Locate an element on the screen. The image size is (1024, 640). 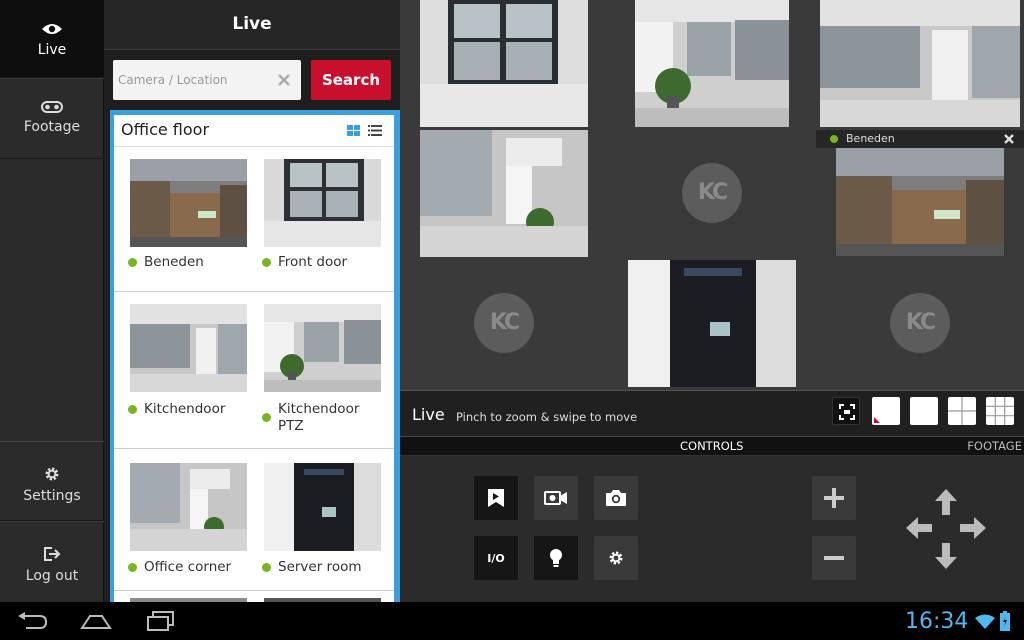
snapshot-button is located at coordinates (616, 498).